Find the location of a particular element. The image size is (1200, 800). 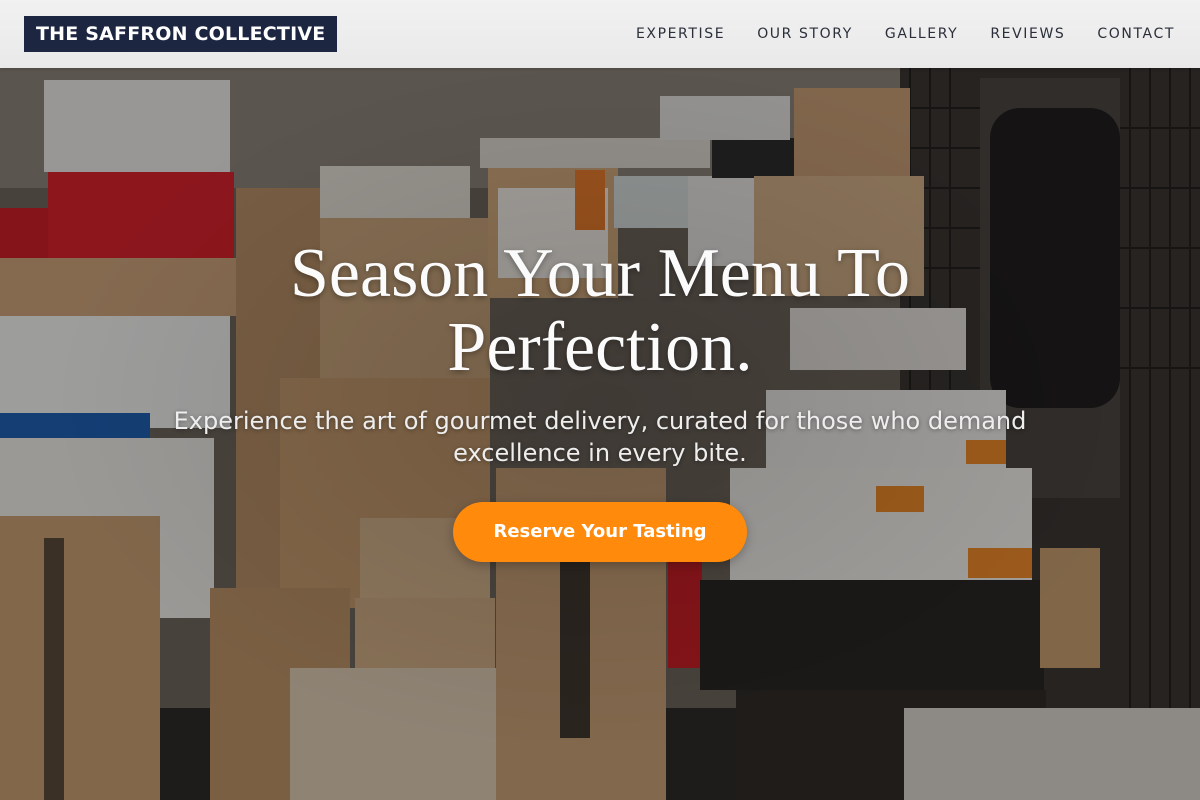

brand-logo: THE SAFFRON COLLECTIVE is located at coordinates (181, 34).